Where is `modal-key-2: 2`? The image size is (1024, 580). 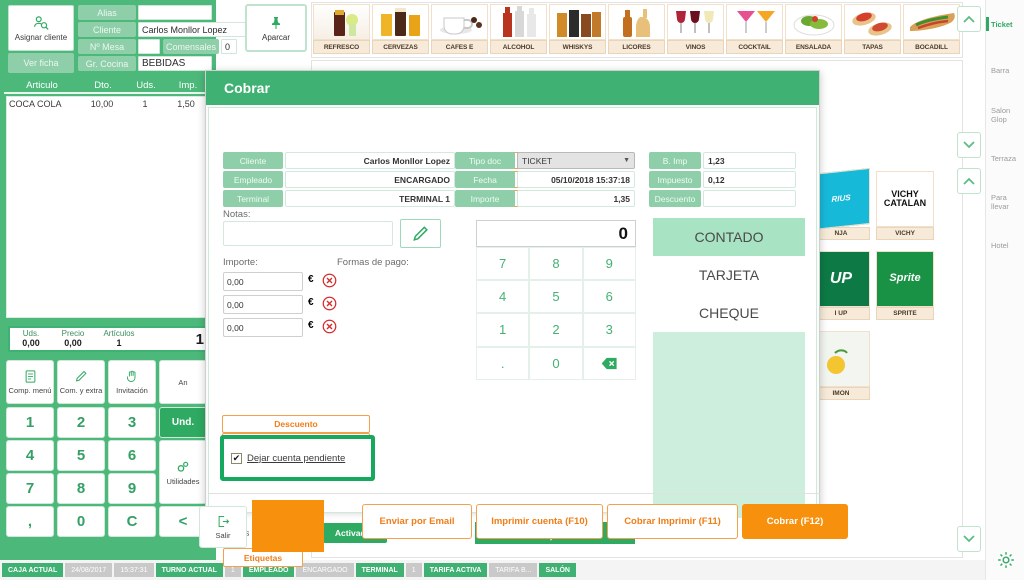 modal-key-2: 2 is located at coordinates (556, 330).